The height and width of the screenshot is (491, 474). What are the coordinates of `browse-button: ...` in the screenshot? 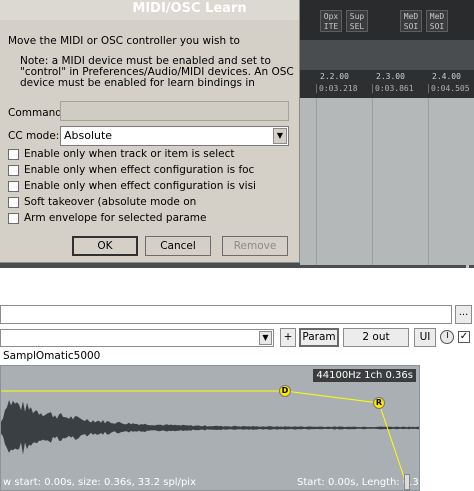 It's located at (463, 314).